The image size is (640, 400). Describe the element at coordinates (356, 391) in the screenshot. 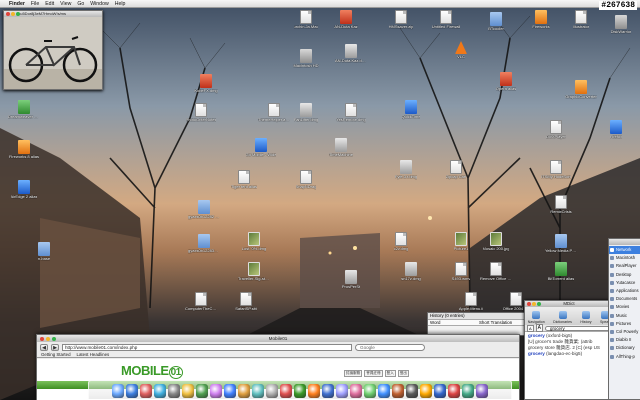

I see `dock-pink-icon` at that location.